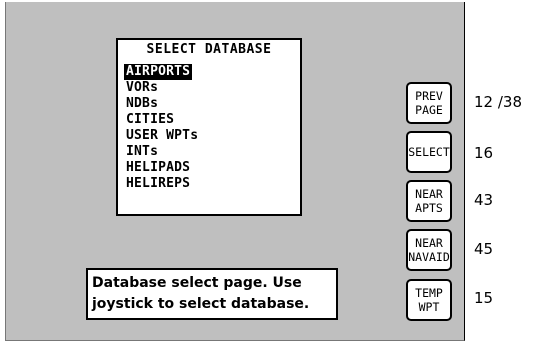 This screenshot has width=536, height=345. What do you see at coordinates (150, 120) in the screenshot?
I see `database-item-cities: CITIES` at bounding box center [150, 120].